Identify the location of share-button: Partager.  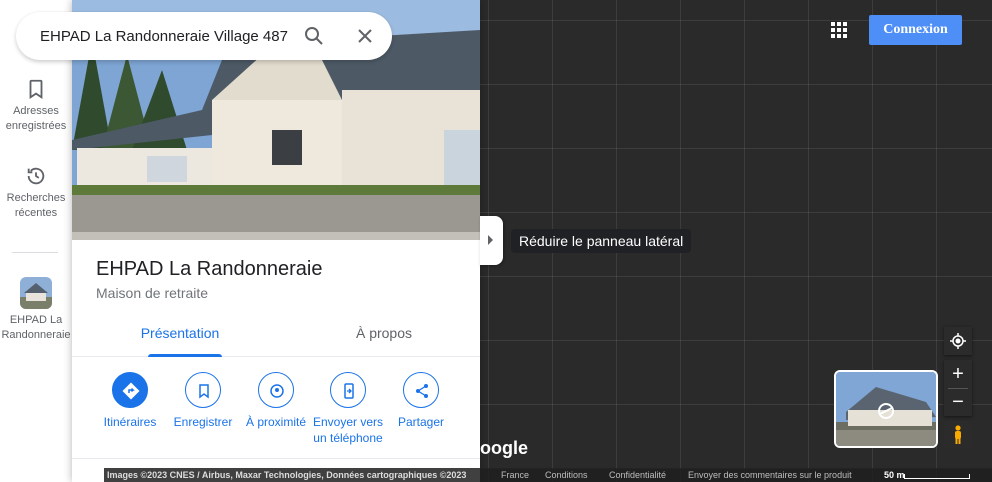
(421, 401).